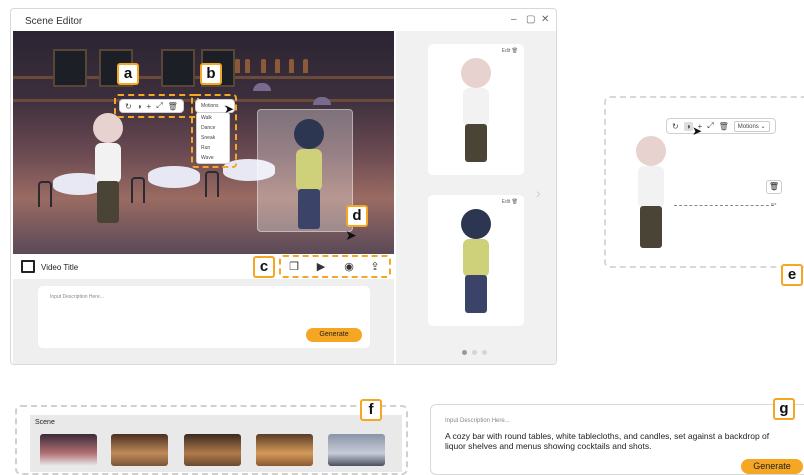 Image resolution: width=804 pixels, height=475 pixels. I want to click on description-area: Input Description Here... Generate, so click(203, 321).